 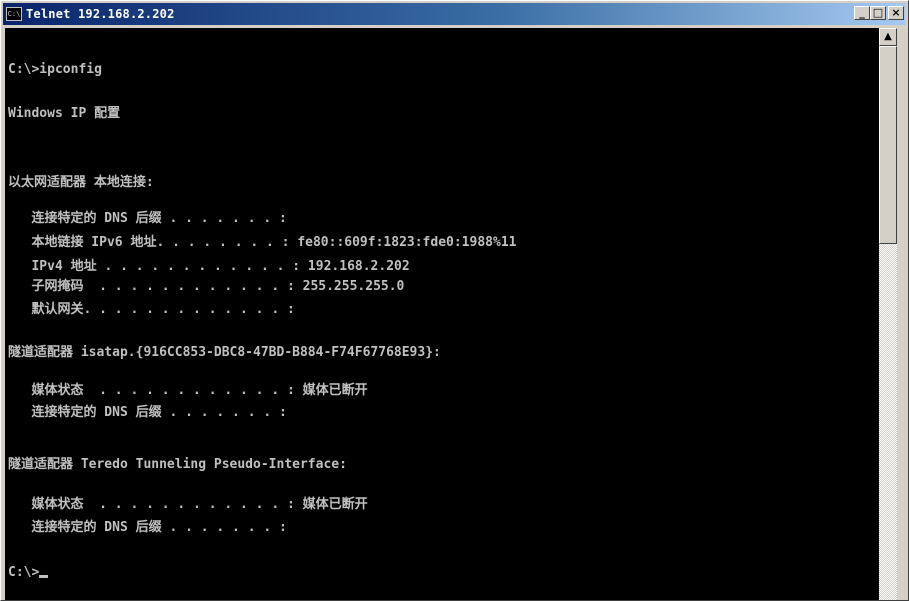 I want to click on close-button: ×, so click(x=896, y=13).